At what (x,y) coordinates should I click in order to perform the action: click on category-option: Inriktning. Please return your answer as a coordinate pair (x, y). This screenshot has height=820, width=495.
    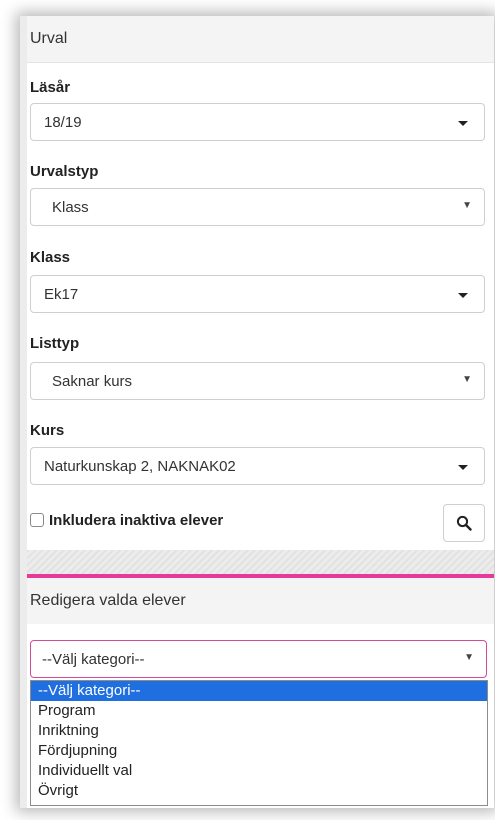
    Looking at the image, I should click on (259, 731).